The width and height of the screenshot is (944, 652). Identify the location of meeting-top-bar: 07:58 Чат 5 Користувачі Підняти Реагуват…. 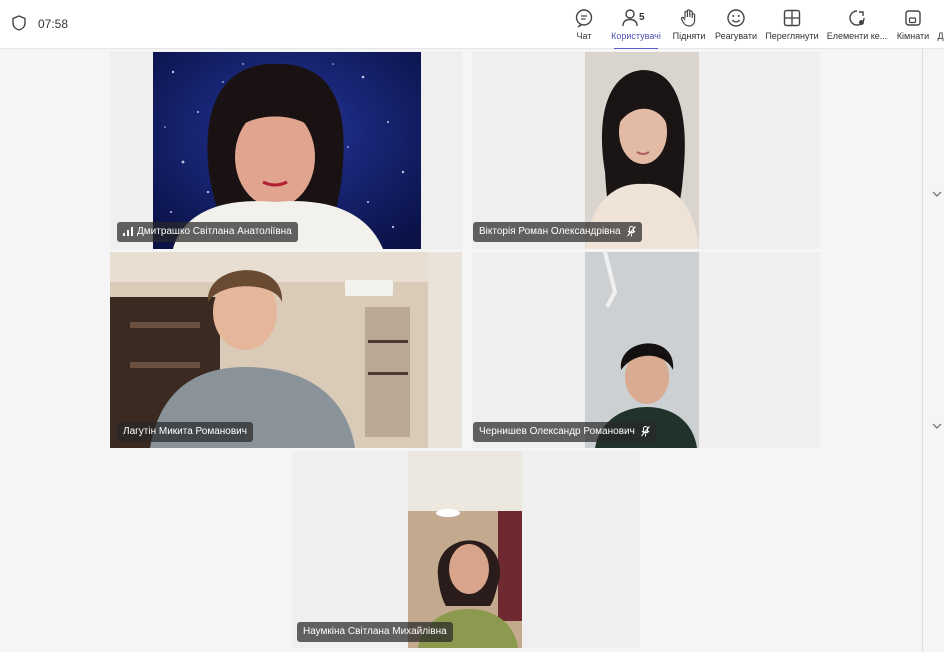
(472, 25).